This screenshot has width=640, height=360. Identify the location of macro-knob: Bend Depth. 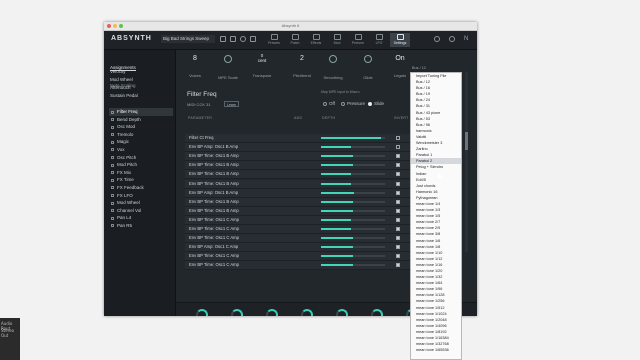
(237, 312).